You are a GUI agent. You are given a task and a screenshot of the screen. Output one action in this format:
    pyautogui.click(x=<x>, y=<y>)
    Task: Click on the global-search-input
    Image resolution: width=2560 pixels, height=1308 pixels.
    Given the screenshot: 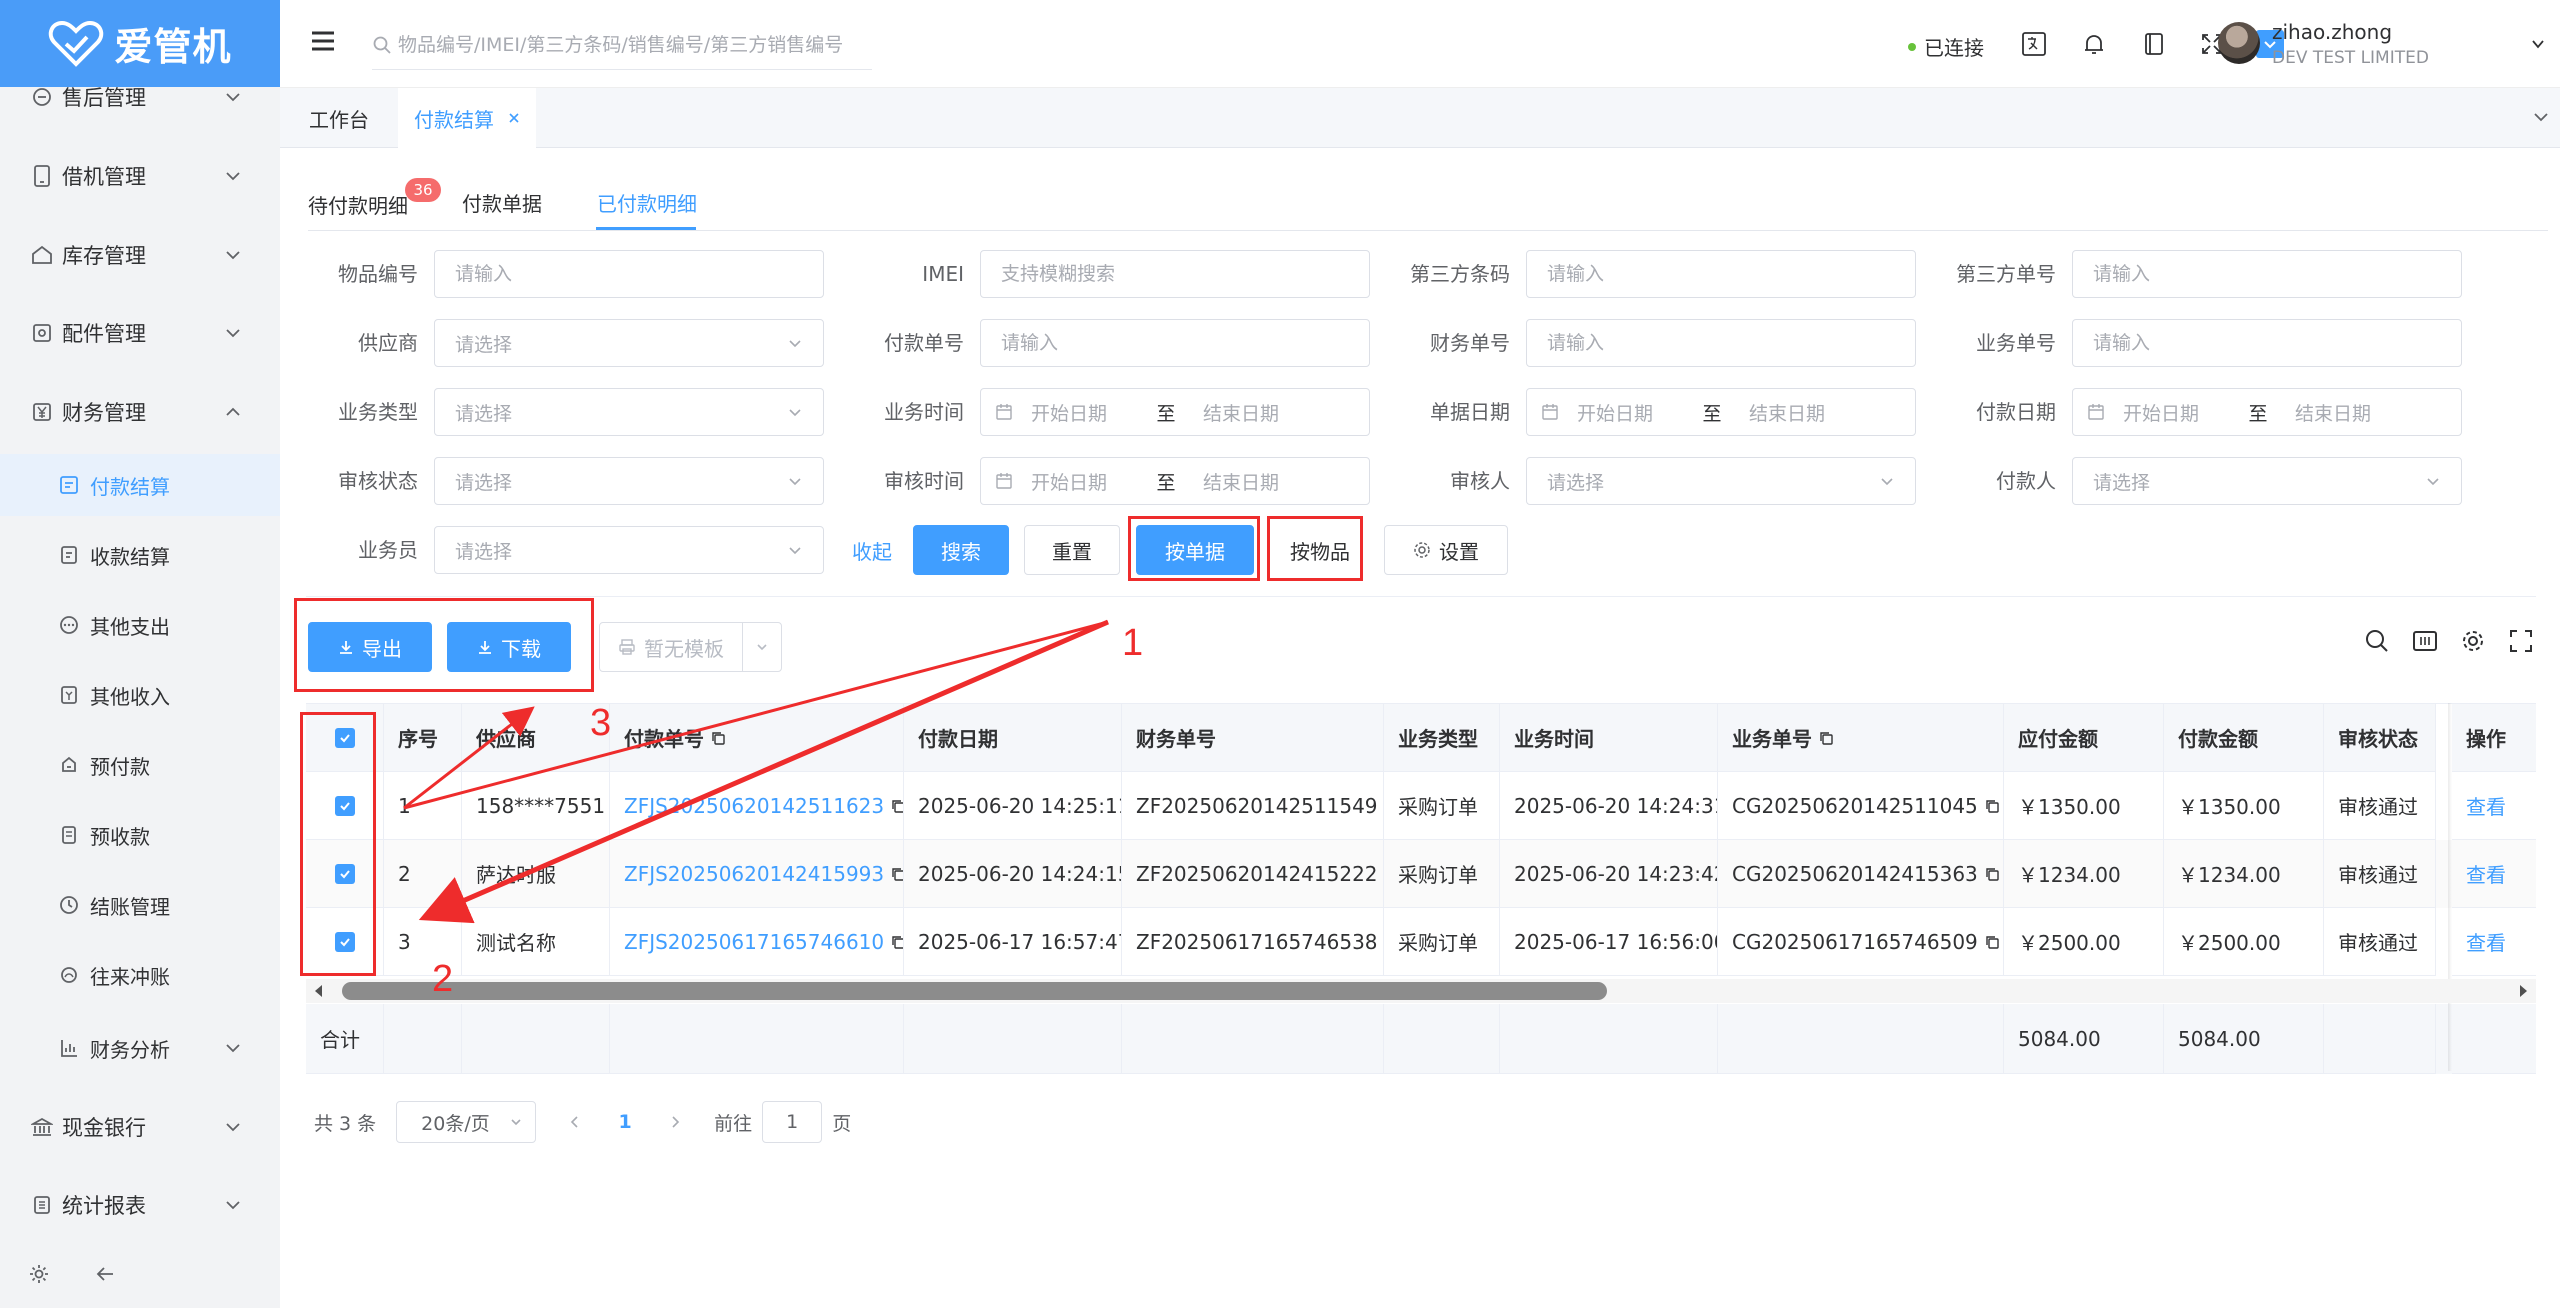 What is the action you would take?
    pyautogui.click(x=628, y=44)
    